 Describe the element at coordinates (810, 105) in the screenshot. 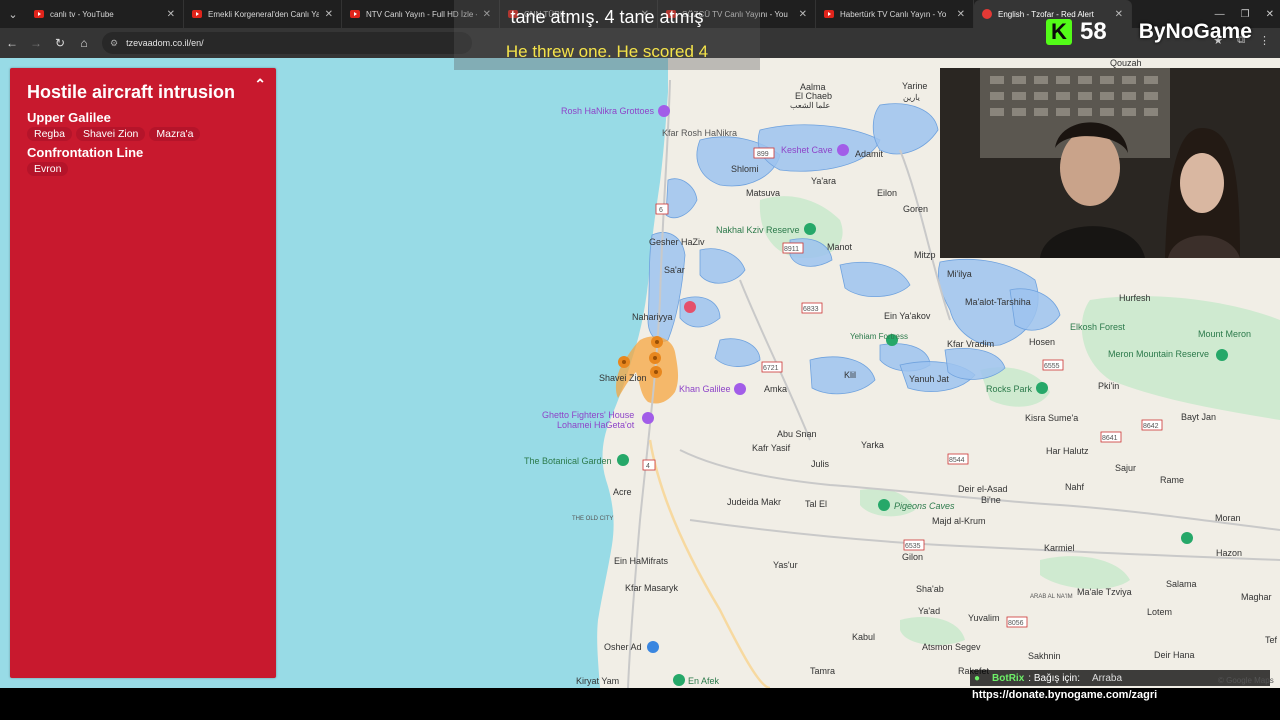

I see `place-label: علما الشعب` at that location.